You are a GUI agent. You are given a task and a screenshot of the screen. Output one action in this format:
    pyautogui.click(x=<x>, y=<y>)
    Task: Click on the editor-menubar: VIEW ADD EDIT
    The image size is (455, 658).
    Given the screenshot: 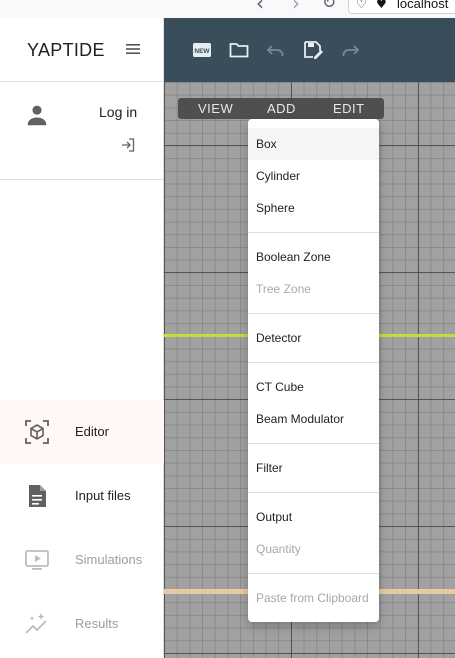 What is the action you would take?
    pyautogui.click(x=281, y=108)
    